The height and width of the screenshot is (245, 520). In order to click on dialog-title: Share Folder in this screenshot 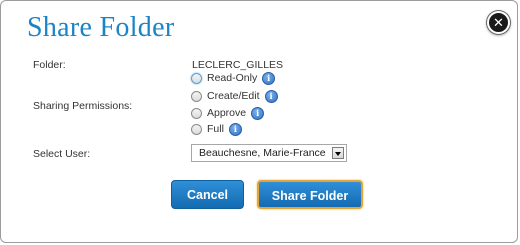, I will do `click(101, 27)`.